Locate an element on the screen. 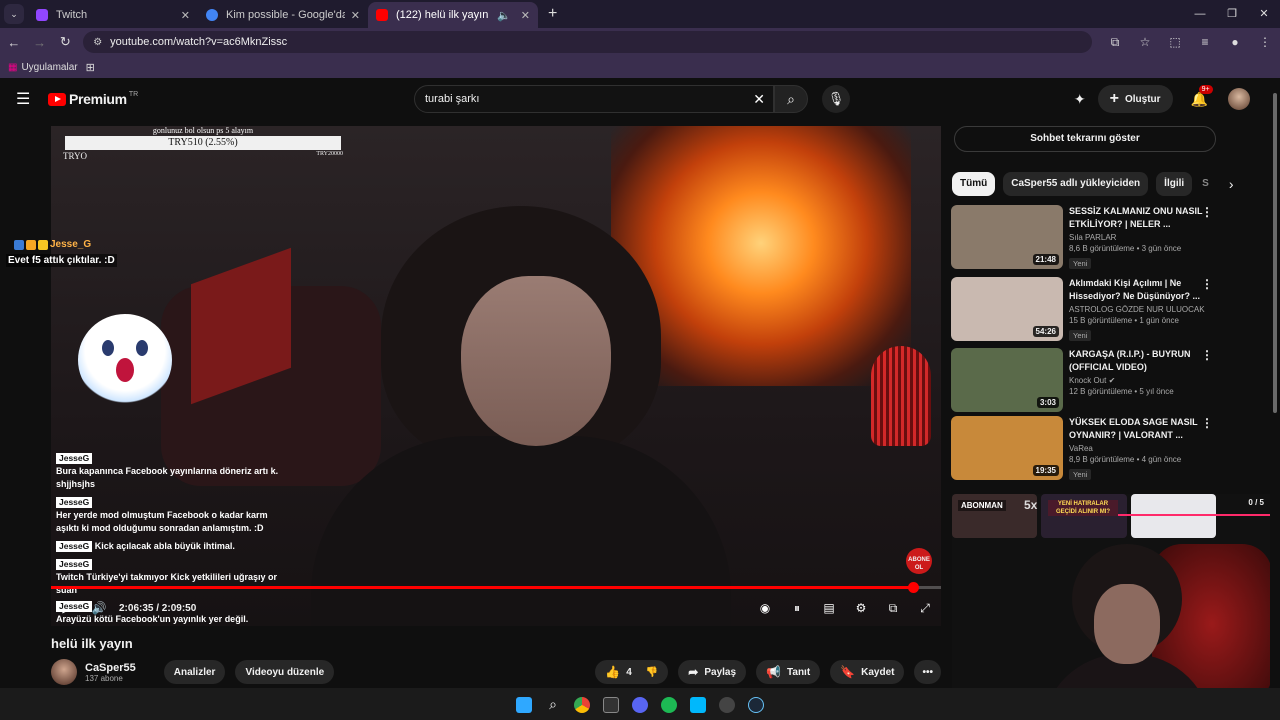 This screenshot has width=1280, height=720. minimize-icon: — is located at coordinates (1200, 14).